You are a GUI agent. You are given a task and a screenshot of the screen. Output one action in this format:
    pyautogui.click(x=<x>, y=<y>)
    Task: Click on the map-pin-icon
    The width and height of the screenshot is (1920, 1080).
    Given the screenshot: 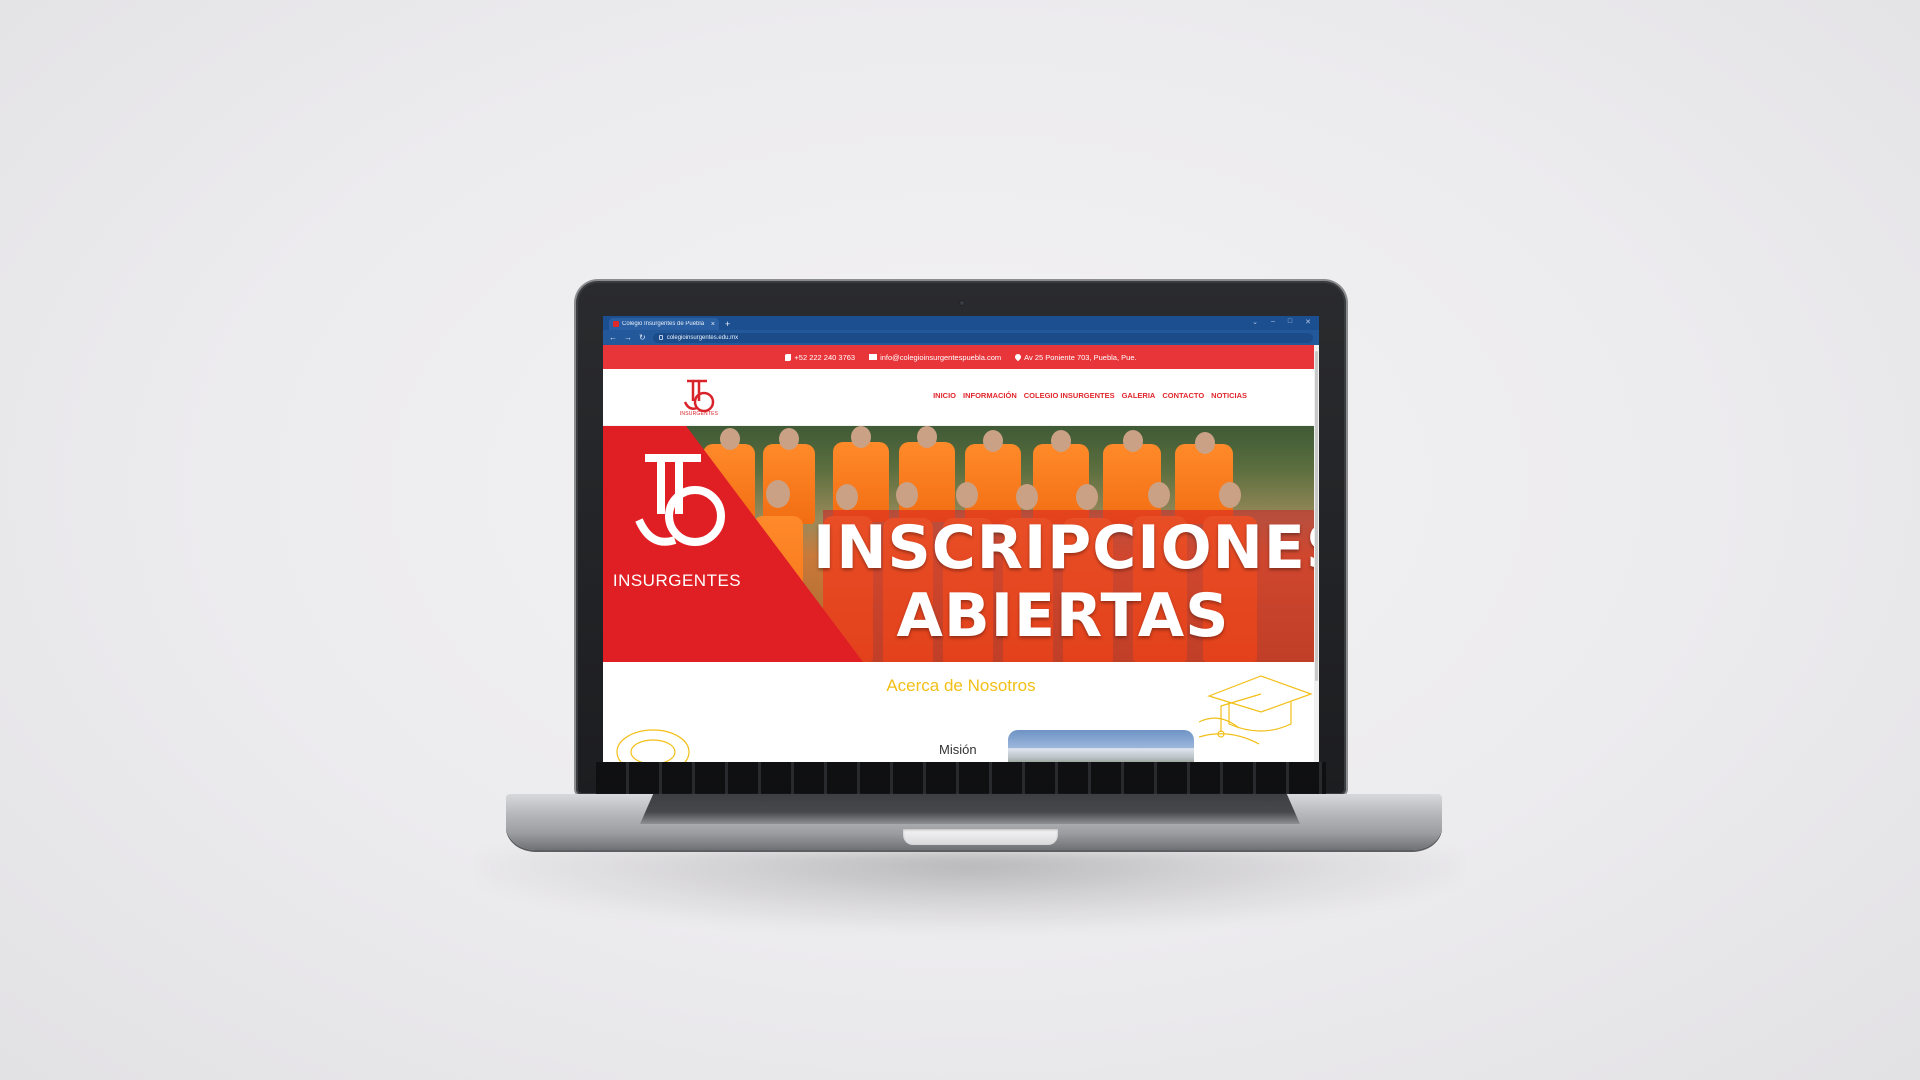 What is the action you would take?
    pyautogui.click(x=1018, y=357)
    